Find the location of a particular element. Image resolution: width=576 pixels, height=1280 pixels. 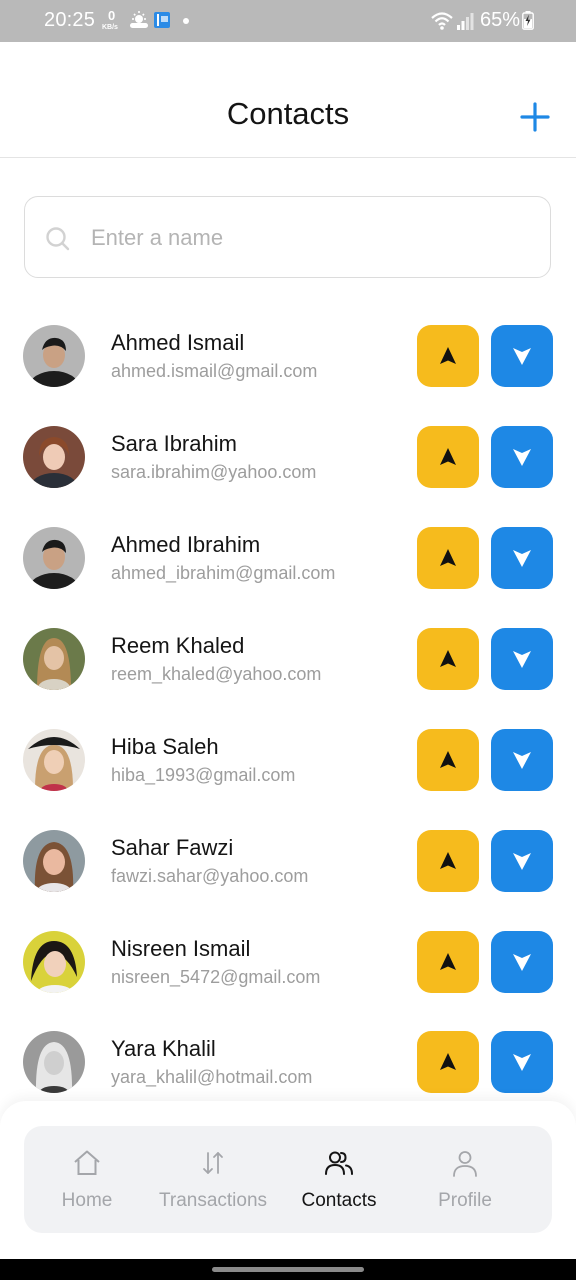

weather-icon is located at coordinates (139, 19).